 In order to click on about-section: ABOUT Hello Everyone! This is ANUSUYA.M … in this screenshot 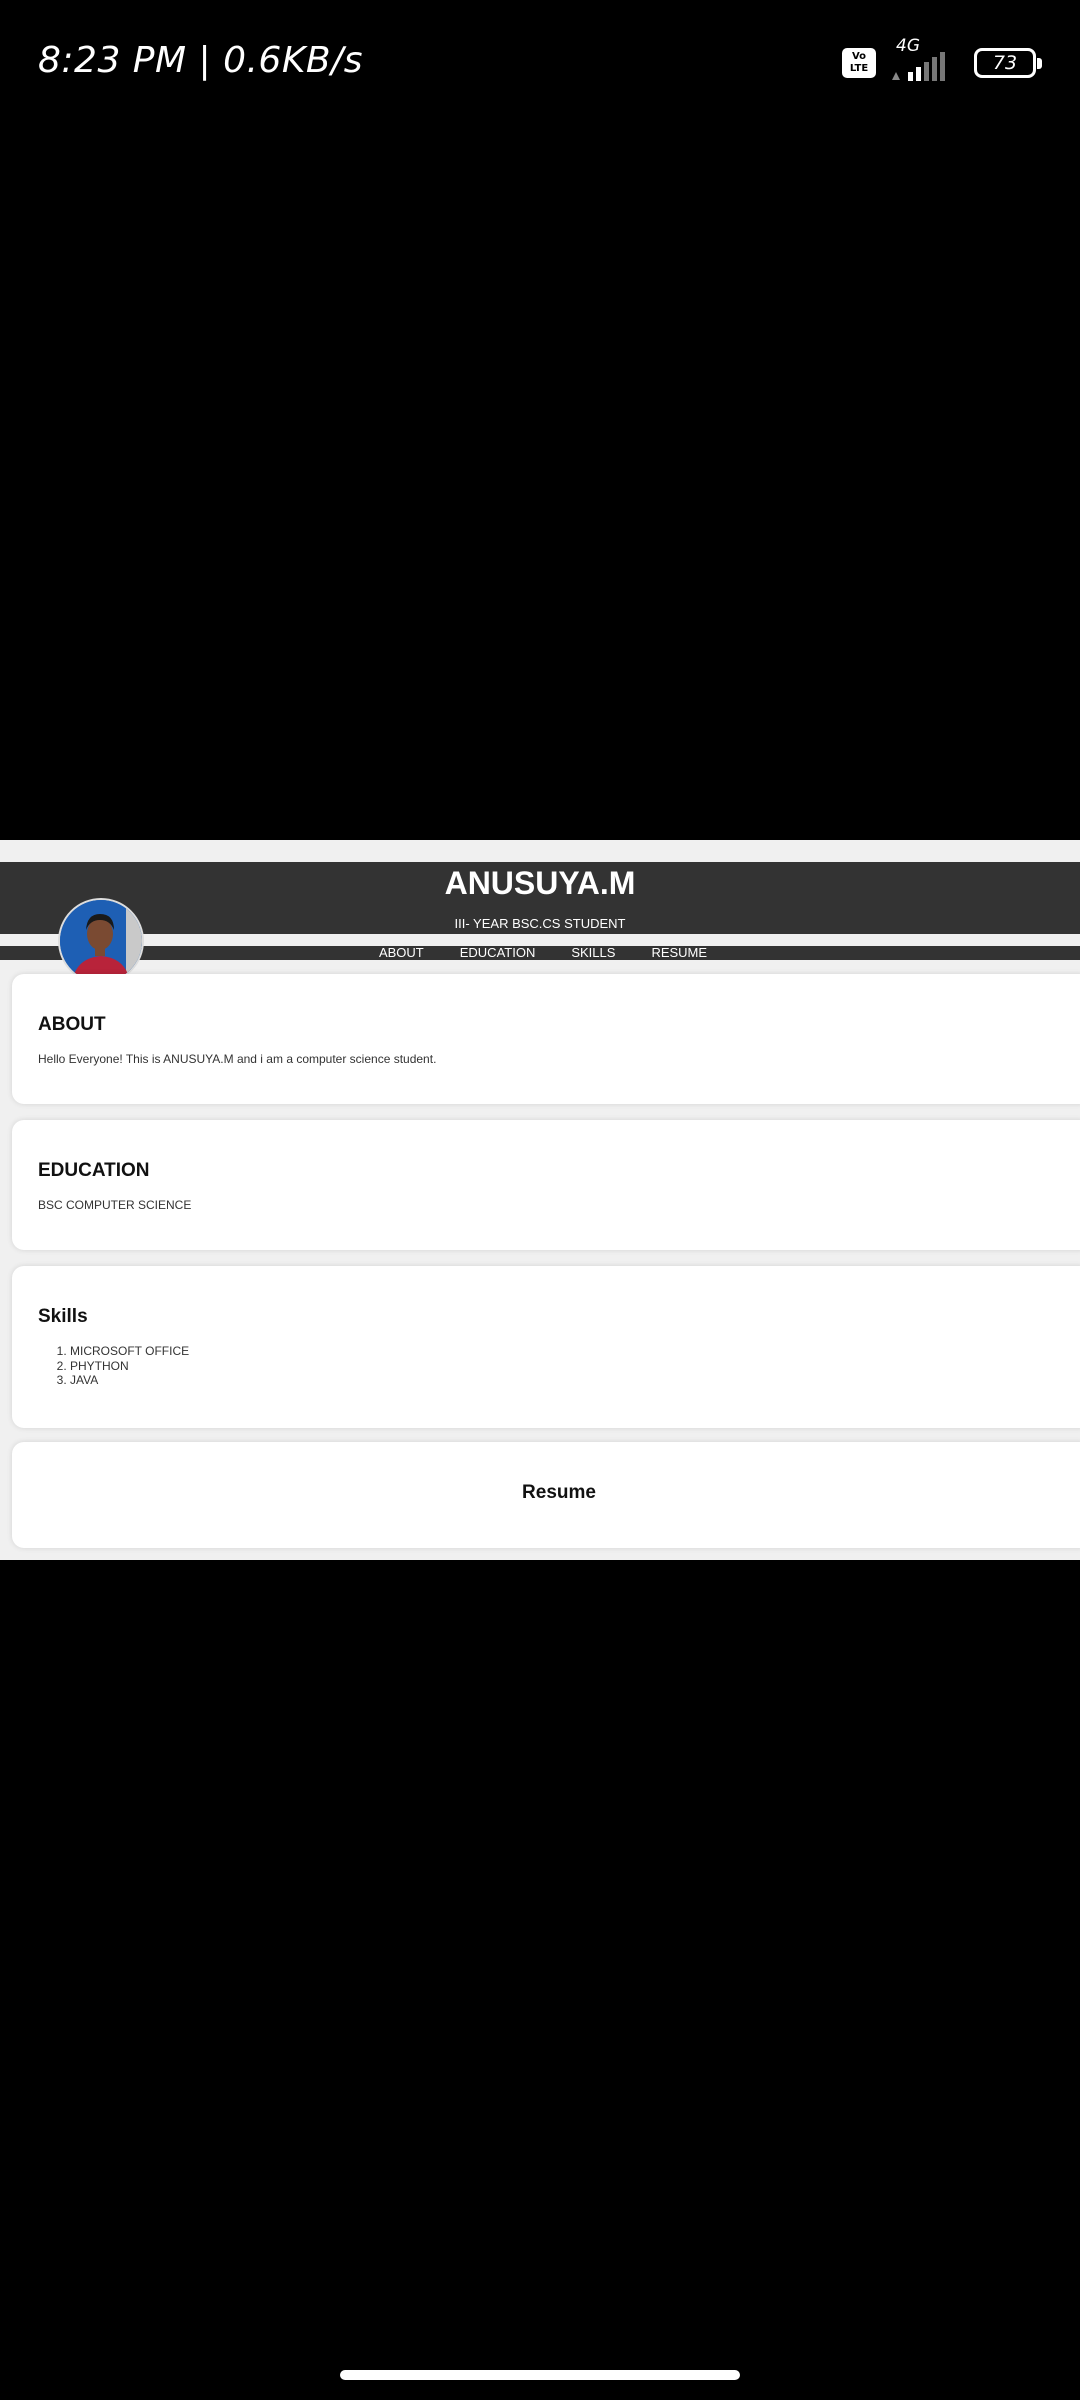, I will do `click(546, 1039)`.